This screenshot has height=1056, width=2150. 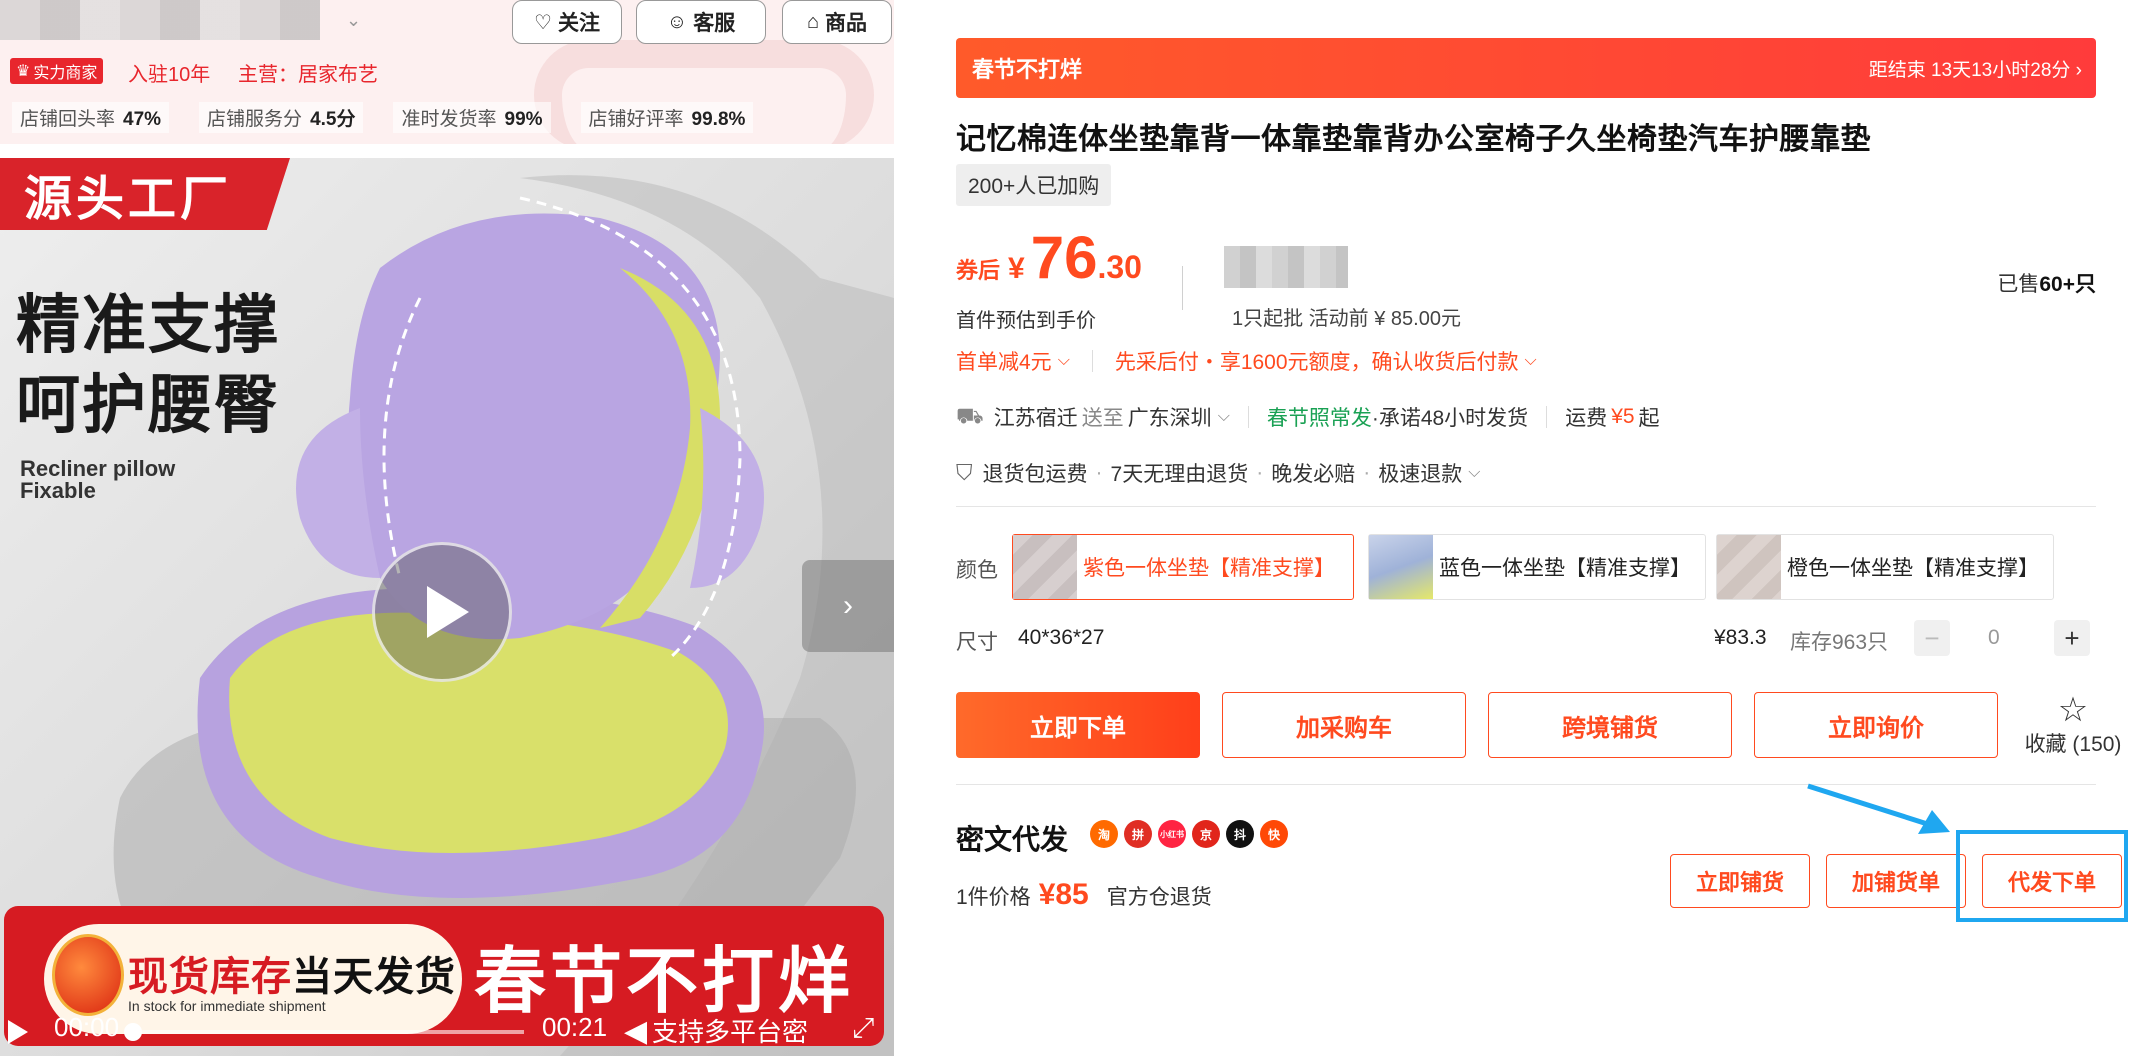 What do you see at coordinates (1035, 418) in the screenshot?
I see `ship-from: 江苏宿迁` at bounding box center [1035, 418].